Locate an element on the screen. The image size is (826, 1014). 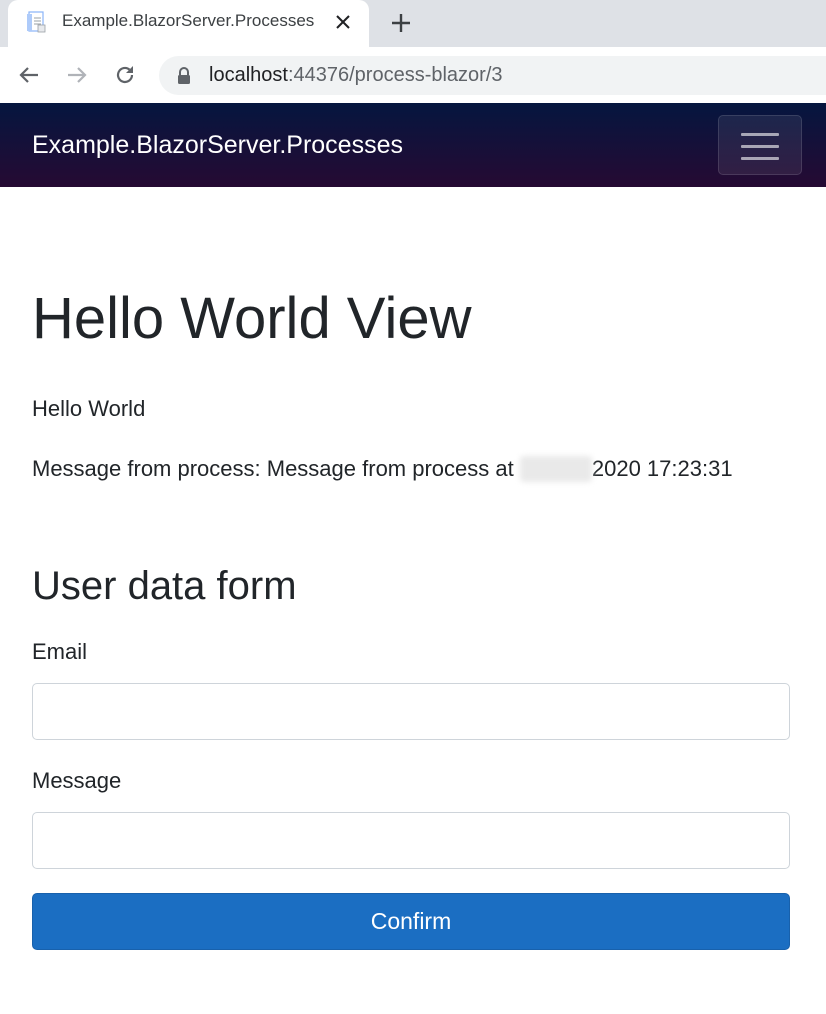
url-host: localhost is located at coordinates (248, 75).